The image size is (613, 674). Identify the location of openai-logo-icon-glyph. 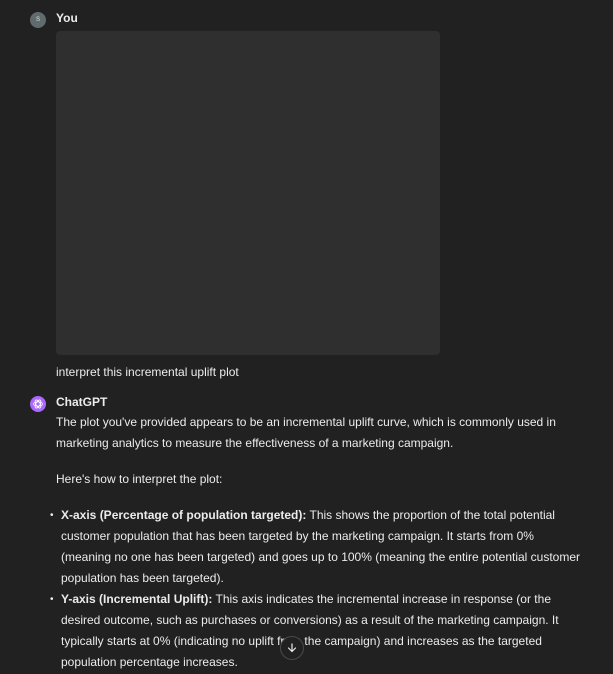
(38, 404).